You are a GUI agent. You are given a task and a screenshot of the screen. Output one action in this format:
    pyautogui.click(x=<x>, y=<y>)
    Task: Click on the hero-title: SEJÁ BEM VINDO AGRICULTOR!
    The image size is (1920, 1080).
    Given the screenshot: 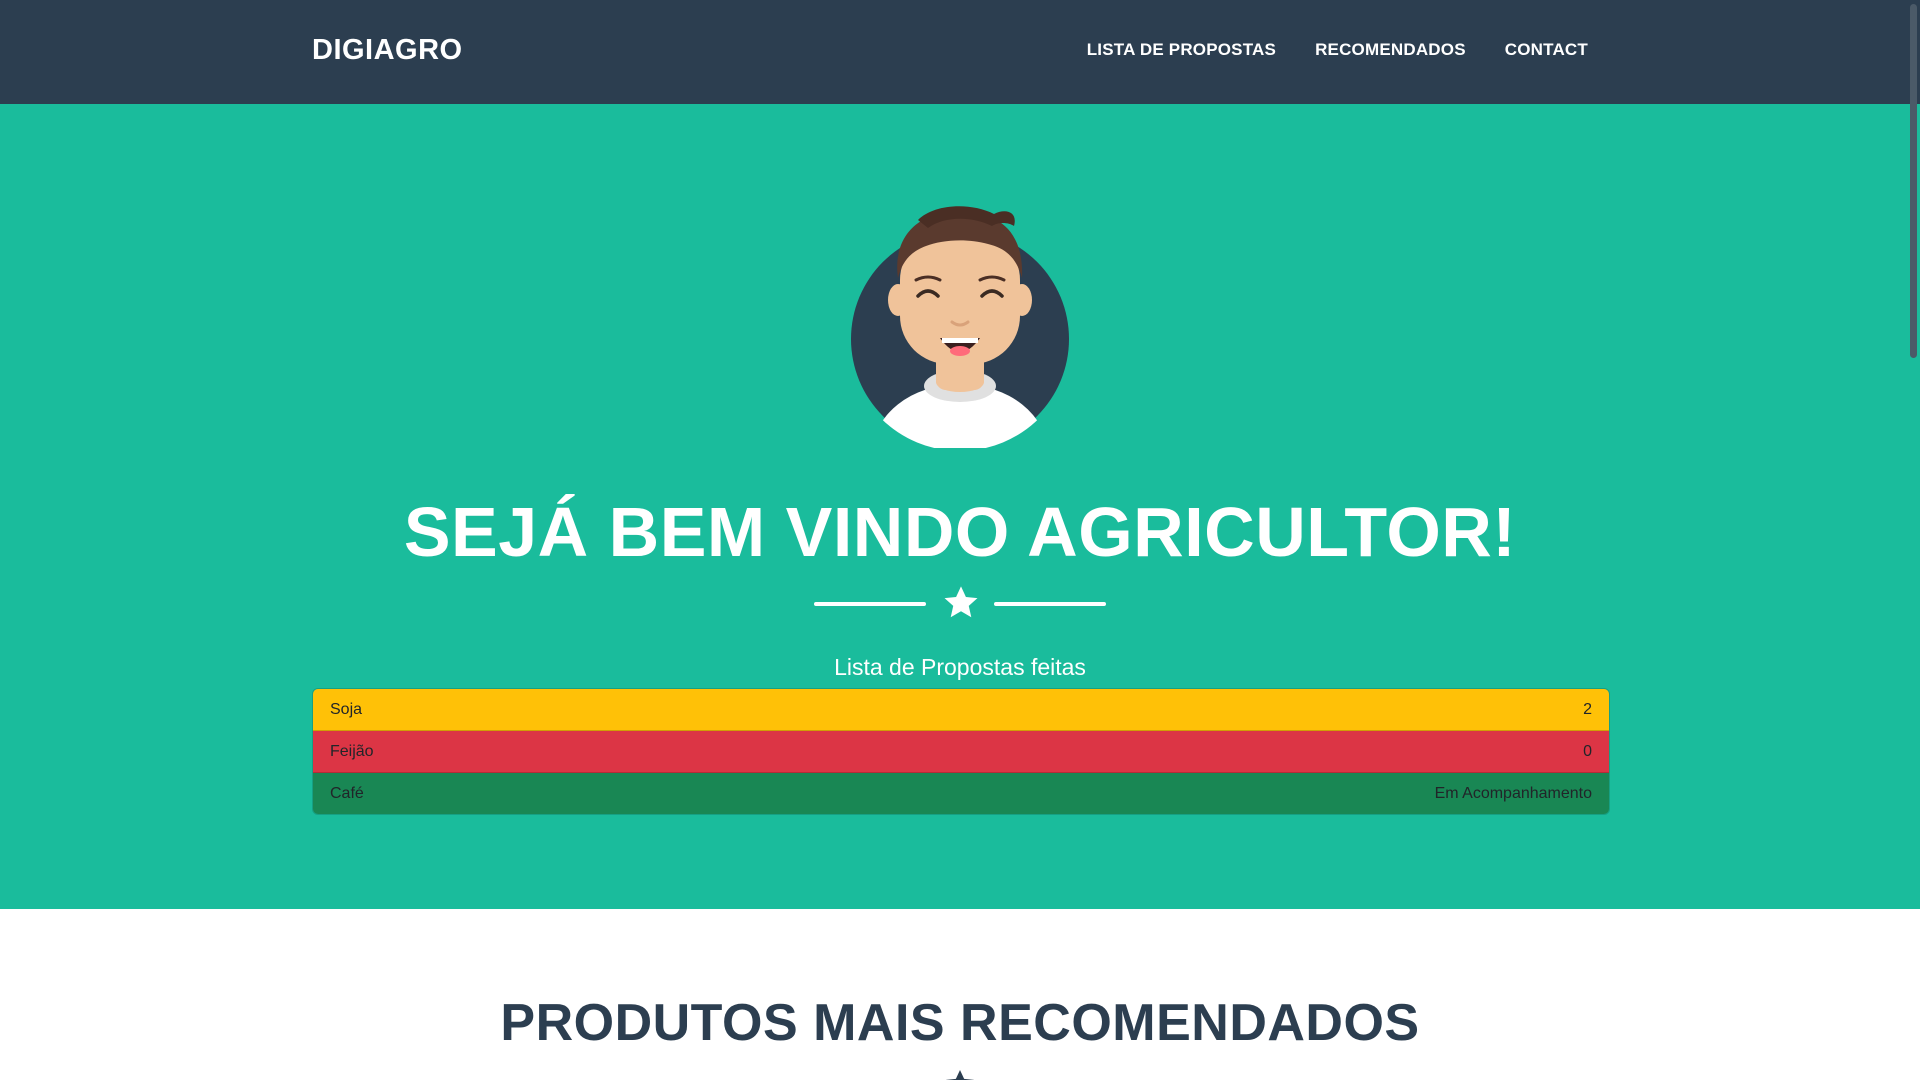 What is the action you would take?
    pyautogui.click(x=960, y=532)
    